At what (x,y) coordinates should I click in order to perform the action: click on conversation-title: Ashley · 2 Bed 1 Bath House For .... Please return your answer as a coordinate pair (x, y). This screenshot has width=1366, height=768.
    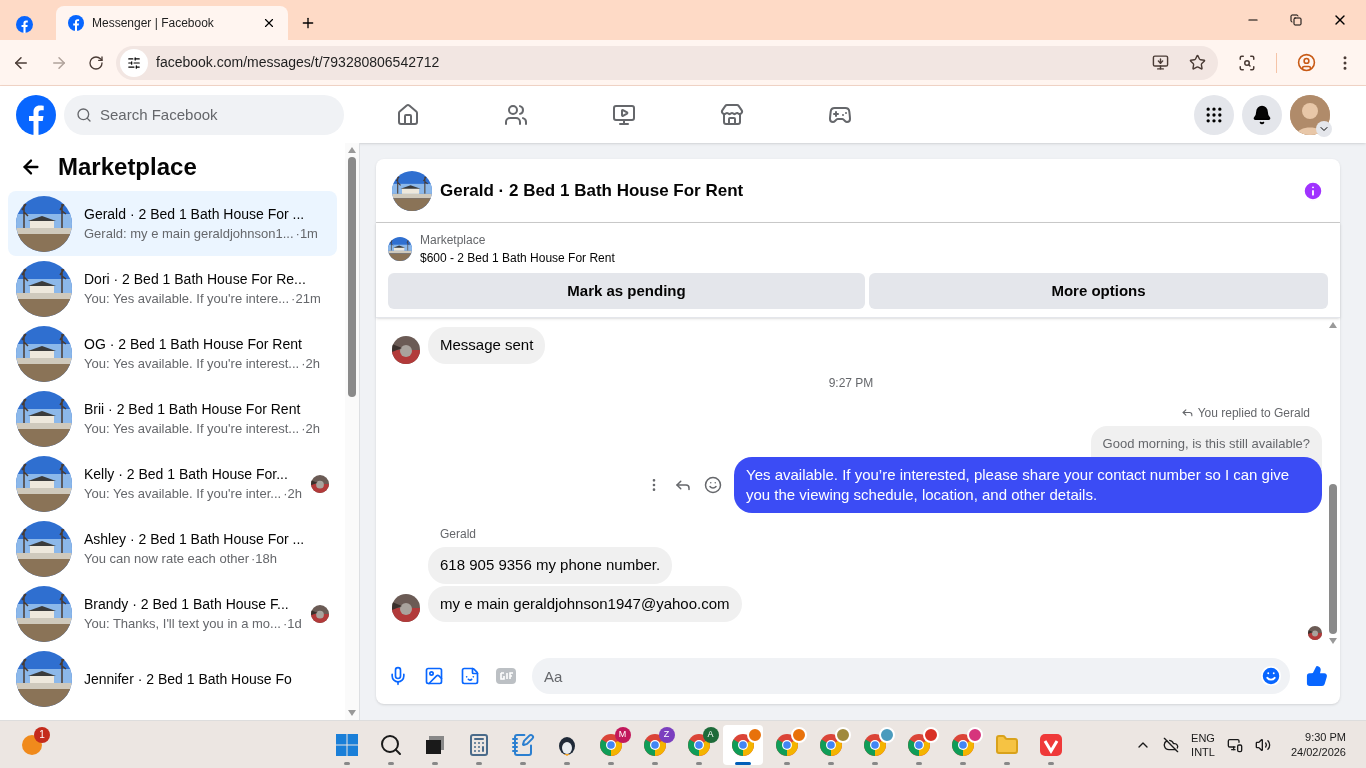
    Looking at the image, I should click on (194, 539).